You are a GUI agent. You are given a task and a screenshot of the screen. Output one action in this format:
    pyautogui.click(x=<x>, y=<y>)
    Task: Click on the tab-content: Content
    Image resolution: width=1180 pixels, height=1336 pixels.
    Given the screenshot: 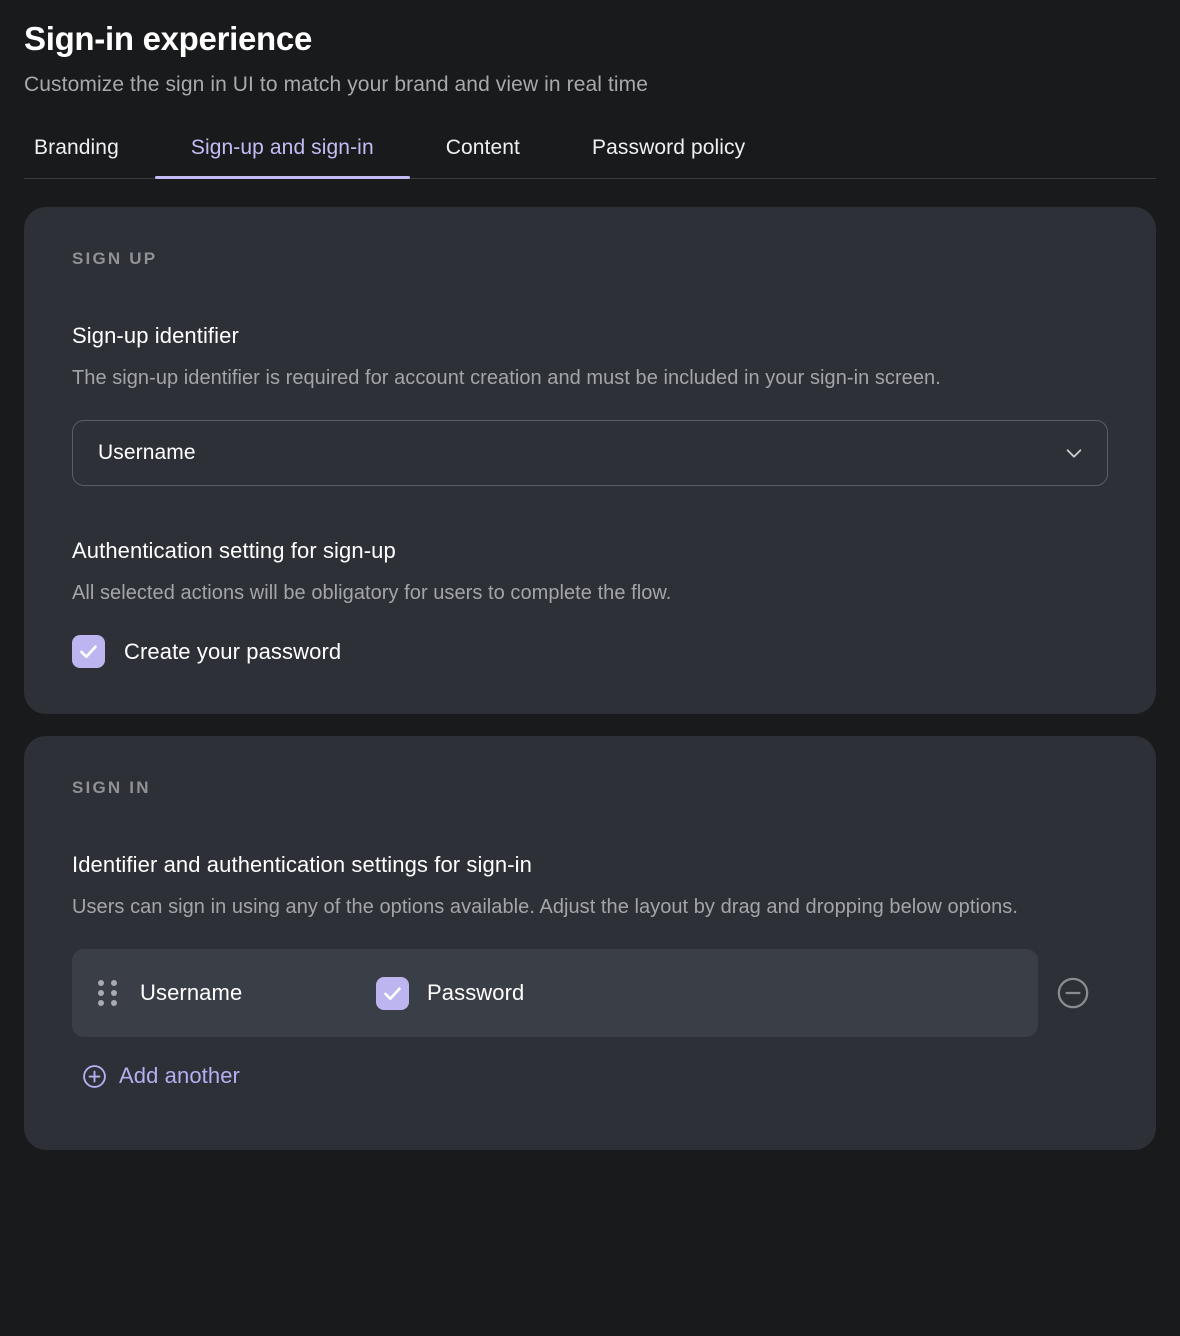 What is the action you would take?
    pyautogui.click(x=483, y=153)
    